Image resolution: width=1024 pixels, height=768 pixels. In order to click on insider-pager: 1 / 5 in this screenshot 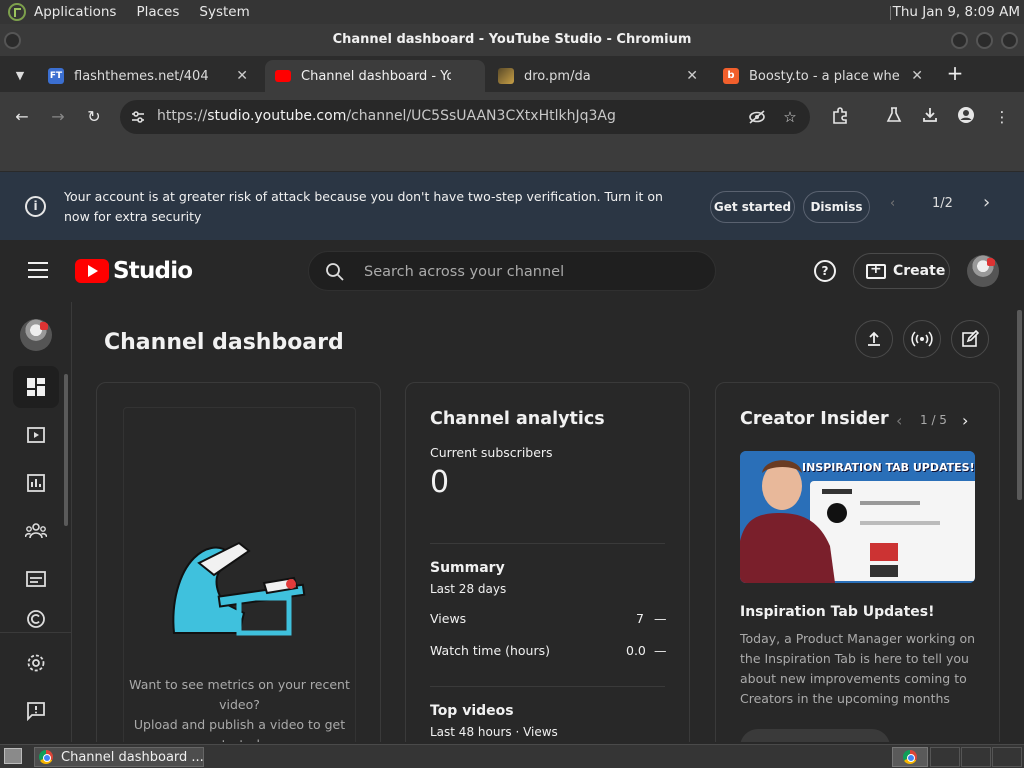, I will do `click(933, 420)`.